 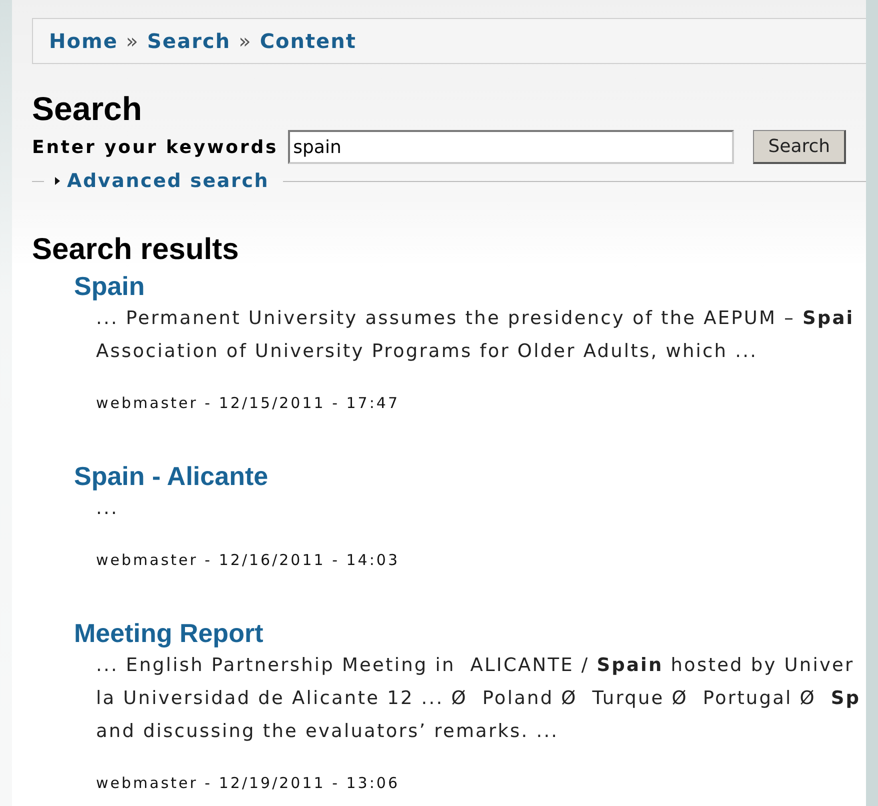 I want to click on triangle-icon, so click(x=57, y=181).